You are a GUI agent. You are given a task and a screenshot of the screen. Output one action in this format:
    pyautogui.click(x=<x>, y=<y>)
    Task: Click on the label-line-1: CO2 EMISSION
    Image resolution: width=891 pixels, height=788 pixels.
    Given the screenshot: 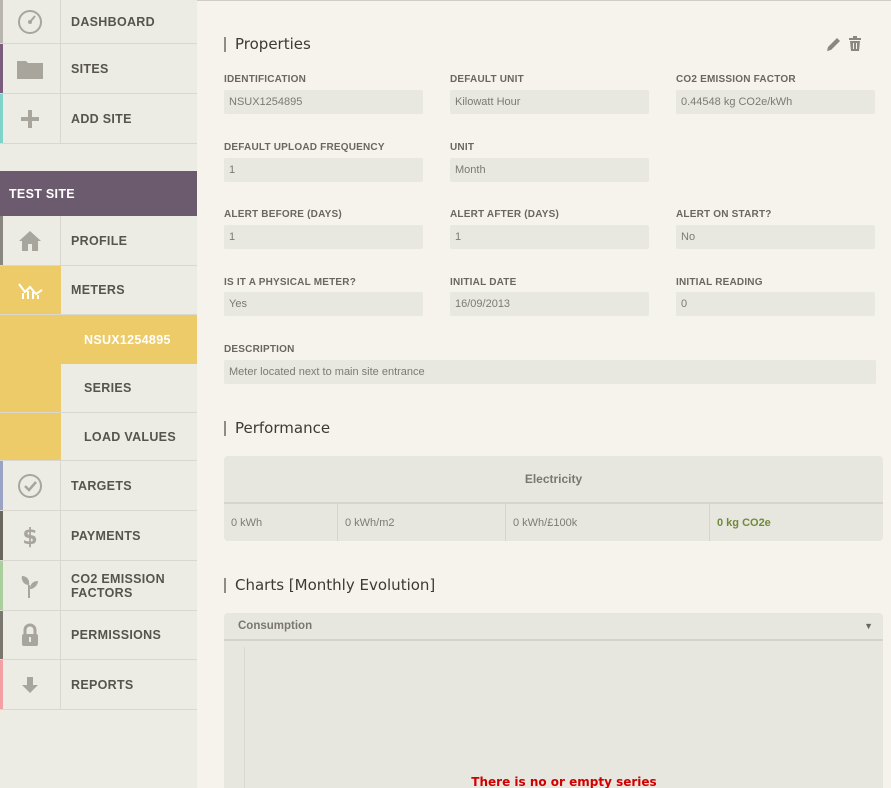 What is the action you would take?
    pyautogui.click(x=118, y=578)
    